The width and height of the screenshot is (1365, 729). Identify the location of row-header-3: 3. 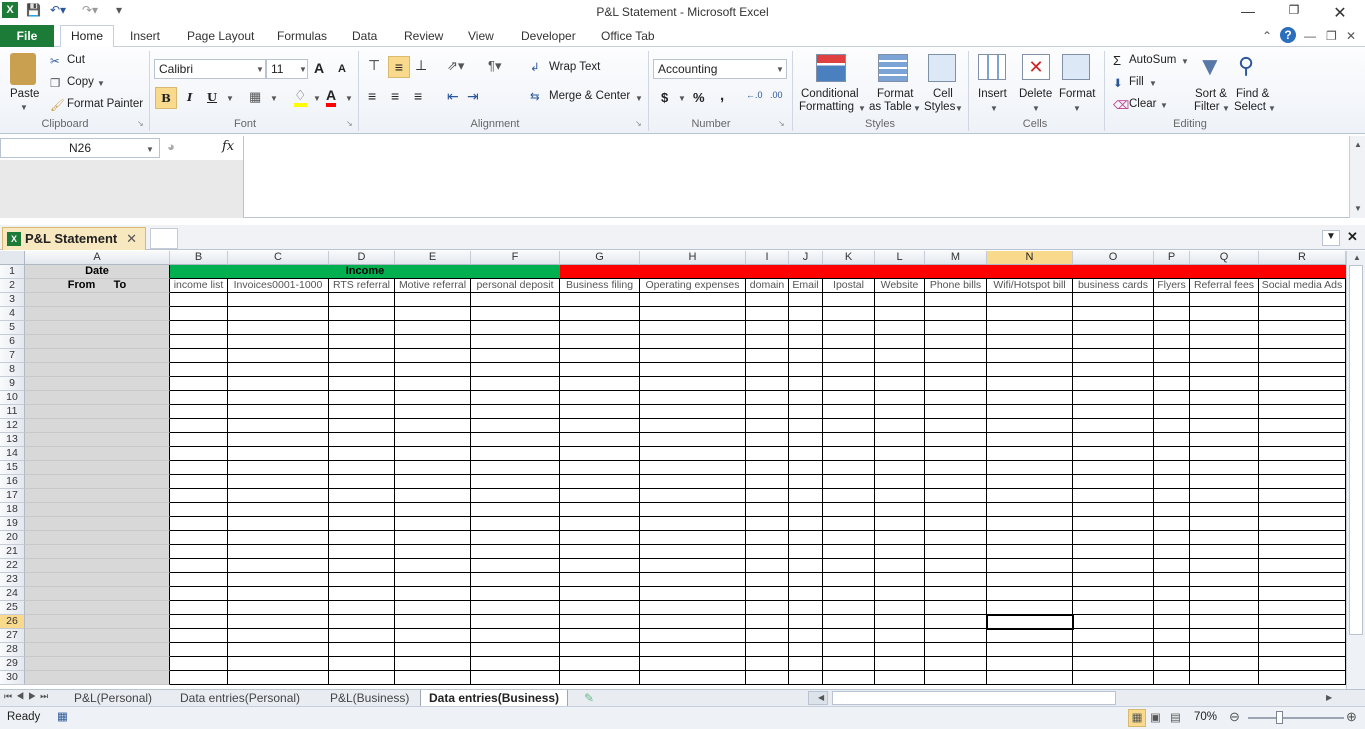
(12, 300).